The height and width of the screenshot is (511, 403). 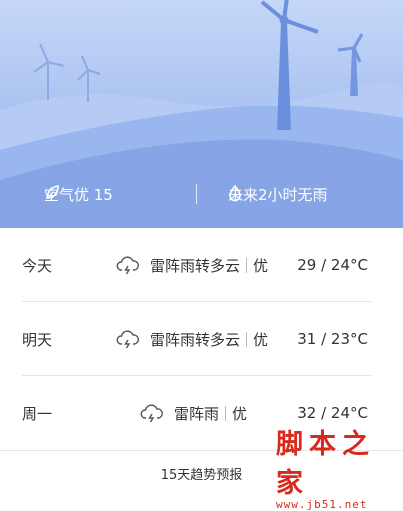 What do you see at coordinates (49, 71) in the screenshot?
I see `turbine-small-left` at bounding box center [49, 71].